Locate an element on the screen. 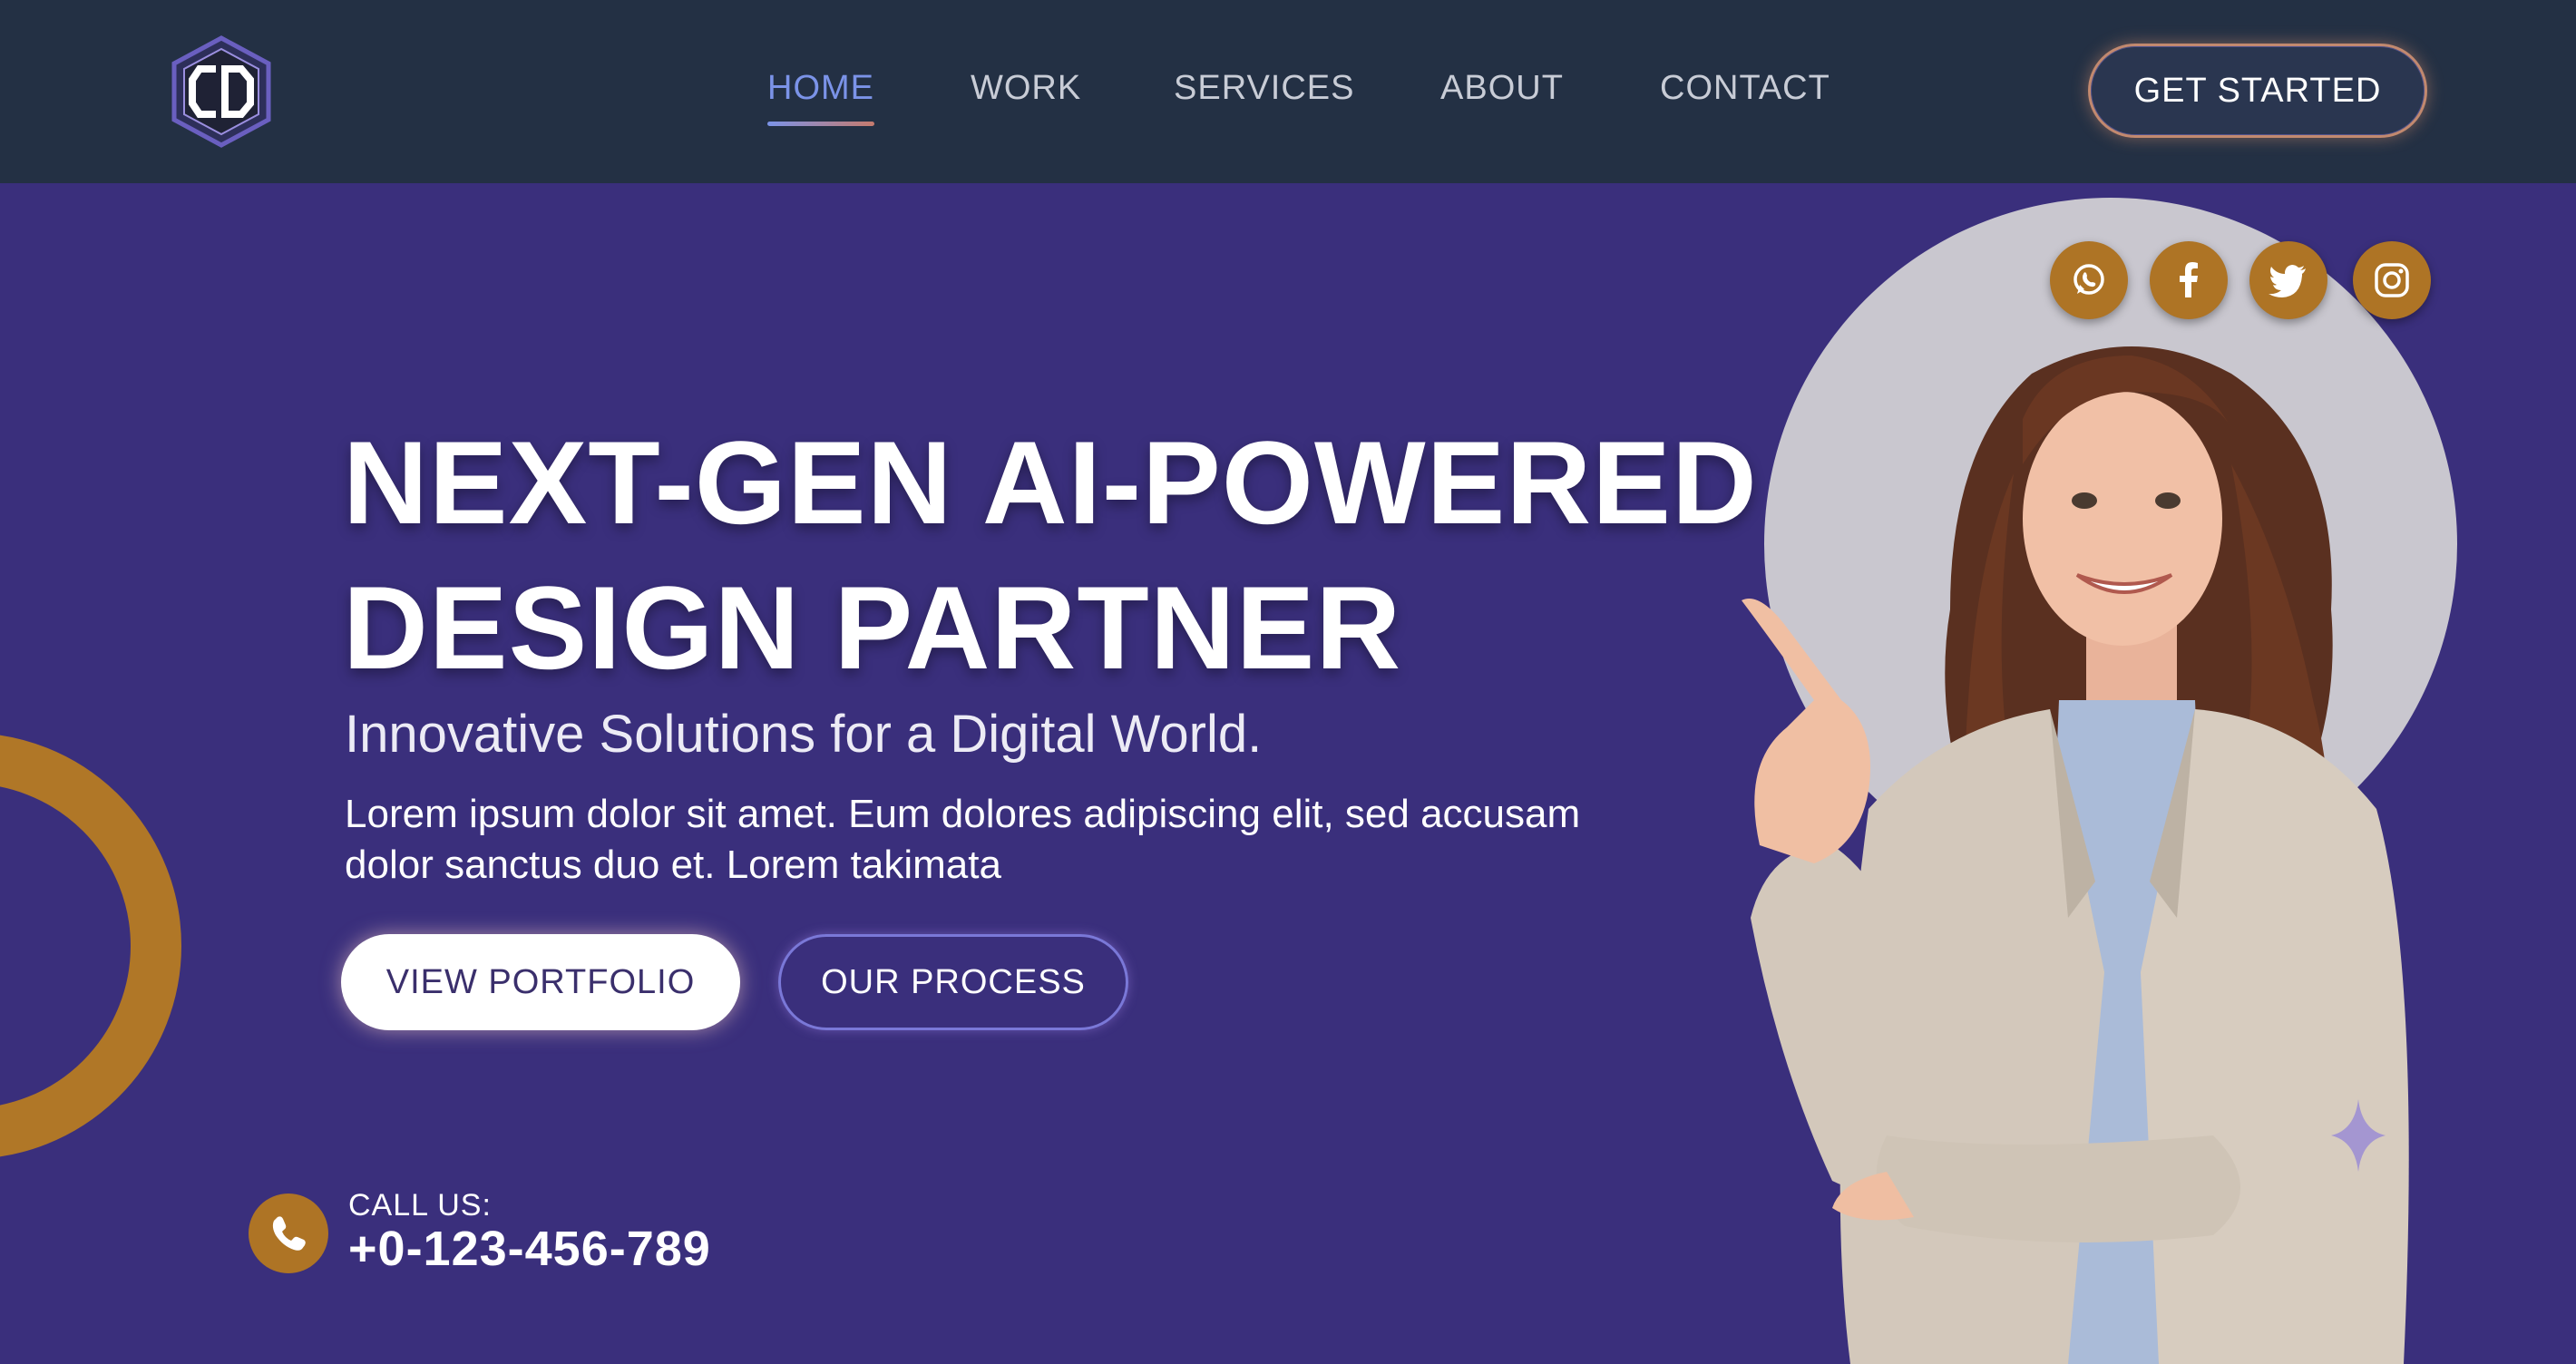 The image size is (2576, 1364). headline-line-2: DESIGN PARTNER is located at coordinates (872, 627).